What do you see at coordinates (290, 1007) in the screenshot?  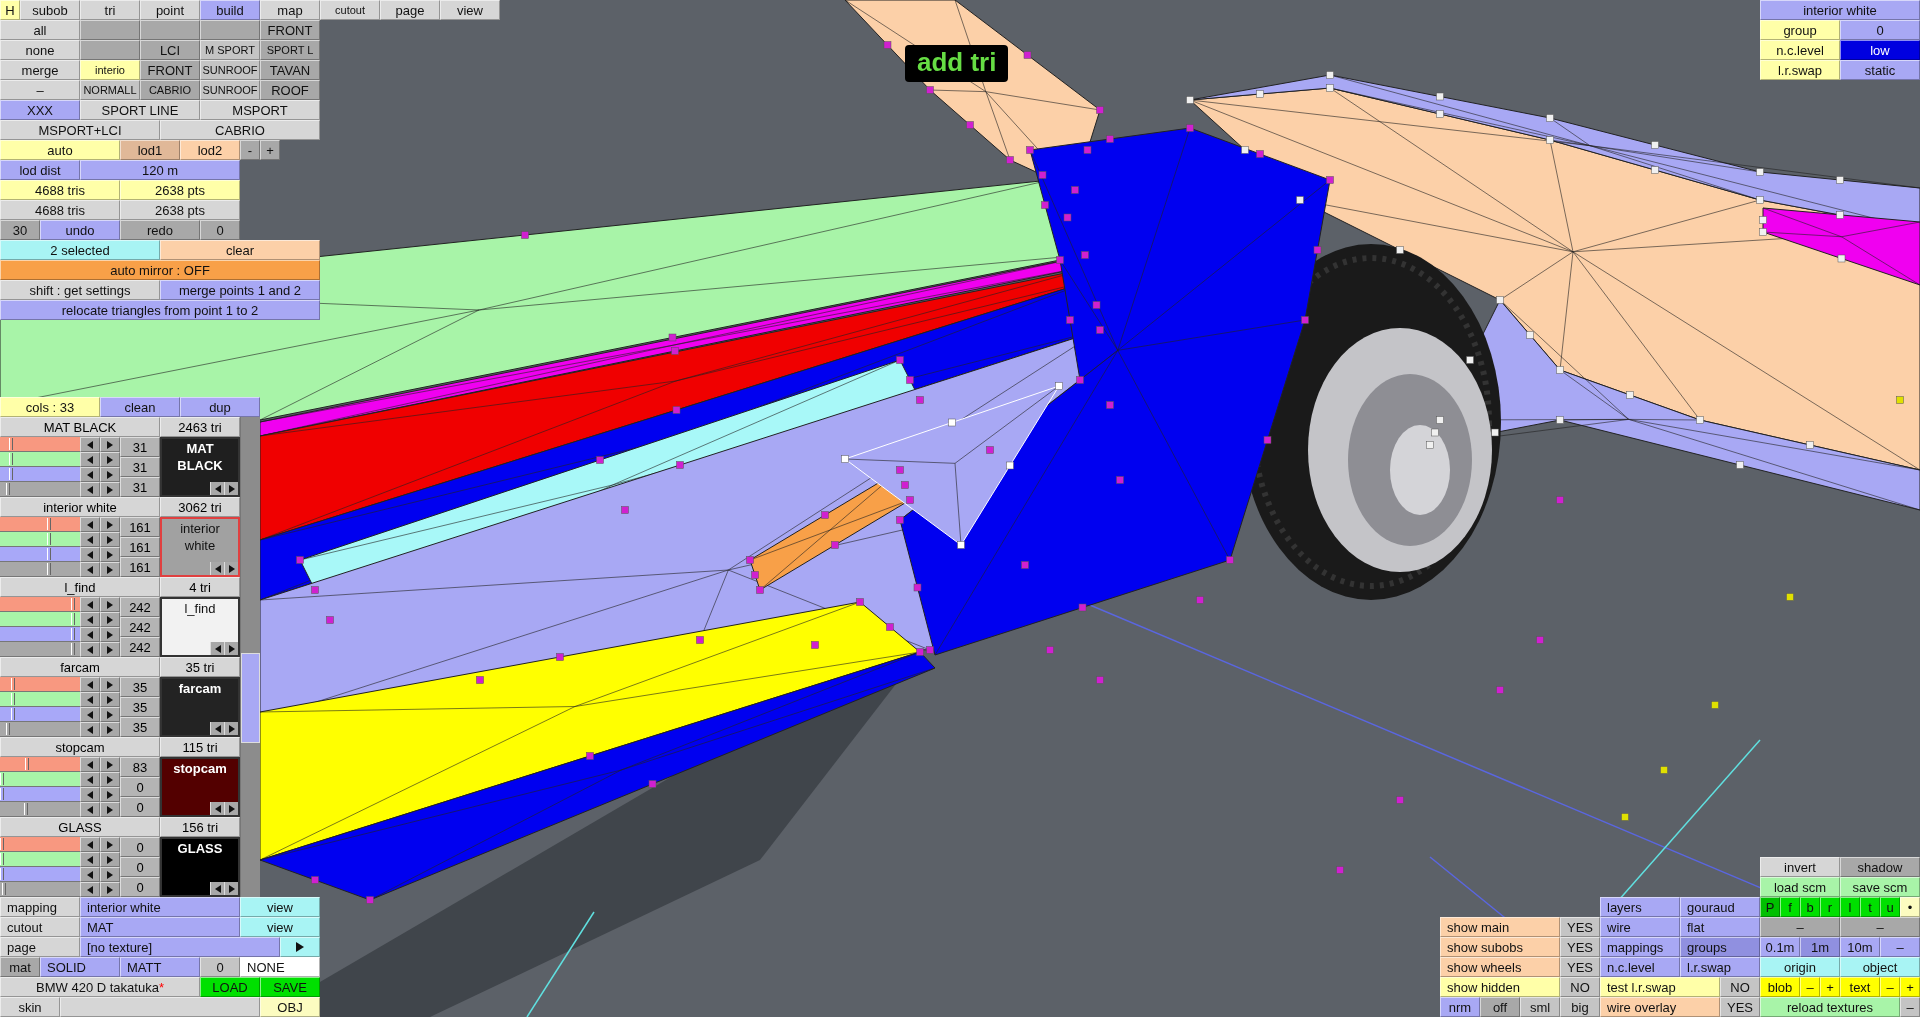 I see `settings-button: OBJ` at bounding box center [290, 1007].